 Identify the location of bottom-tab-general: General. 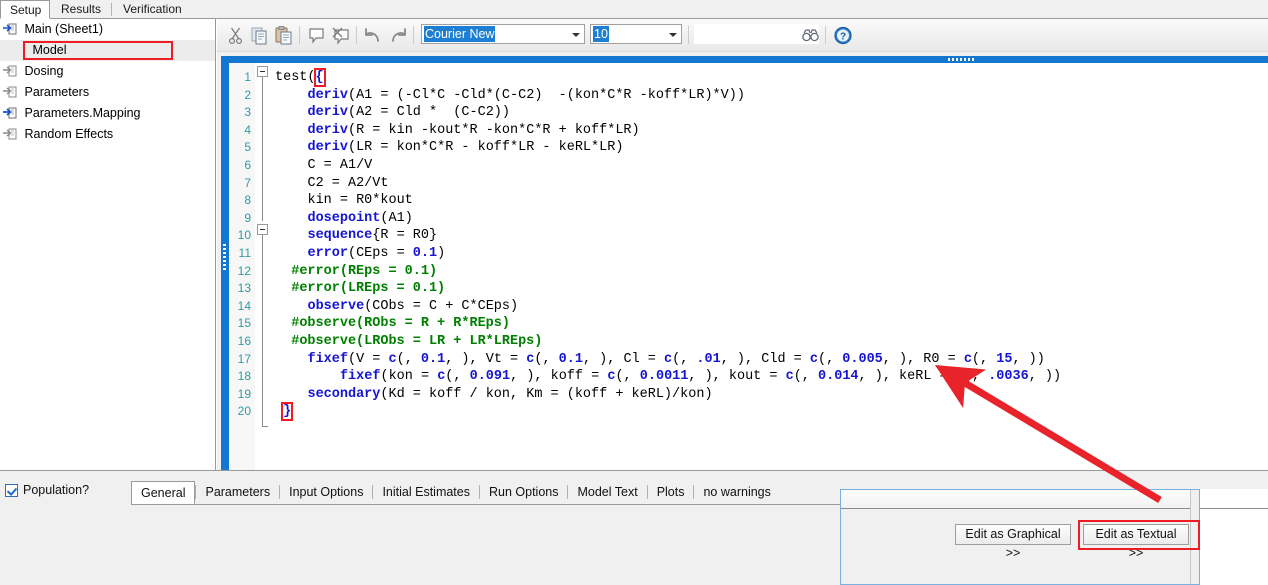
(163, 492).